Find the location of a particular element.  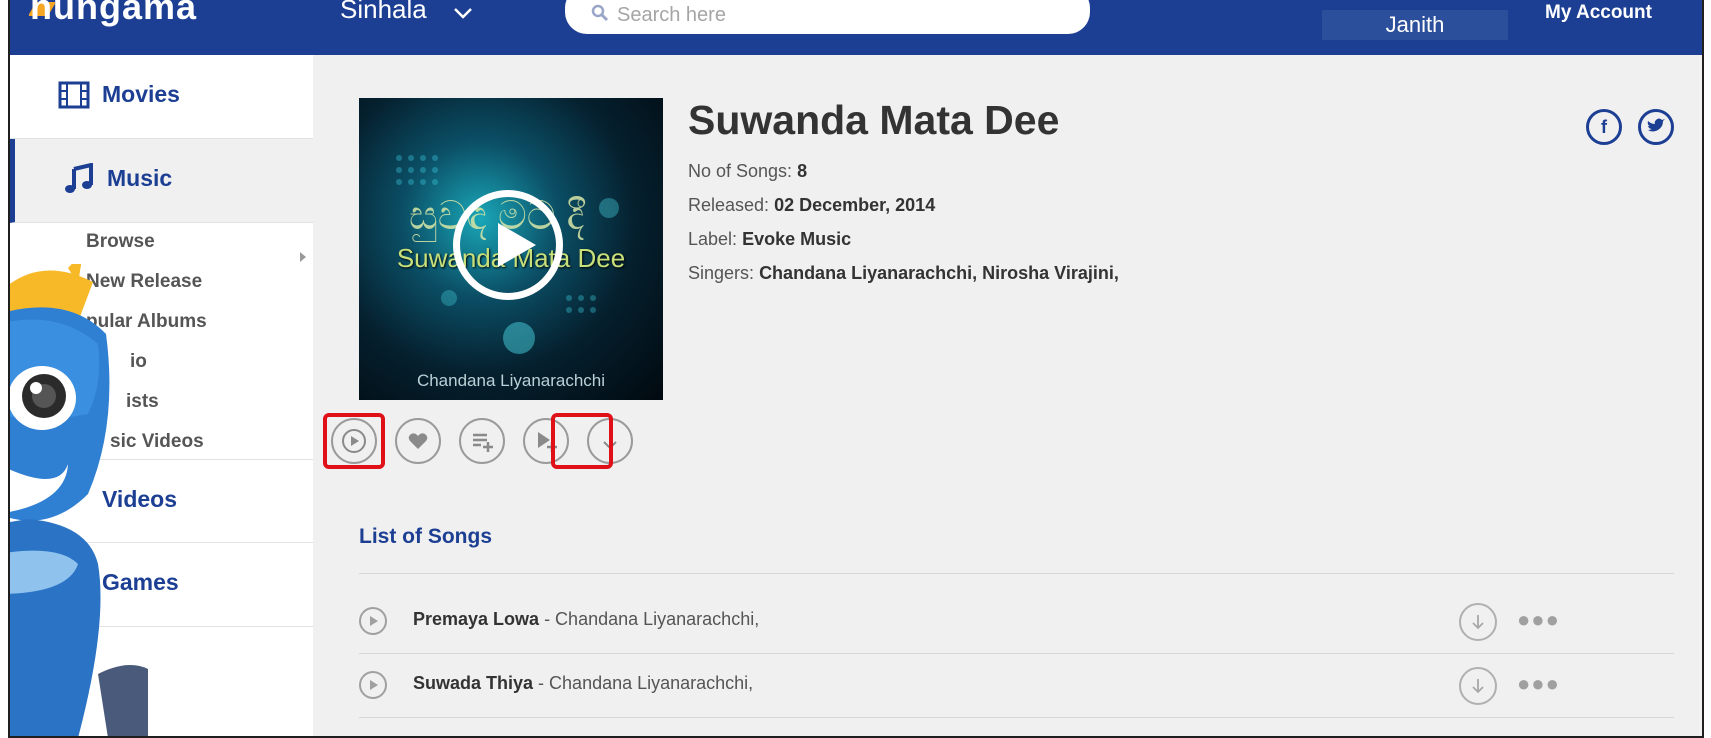

song-title: Premaya Lowa - Chandana Liyanarachchi, is located at coordinates (586, 619).